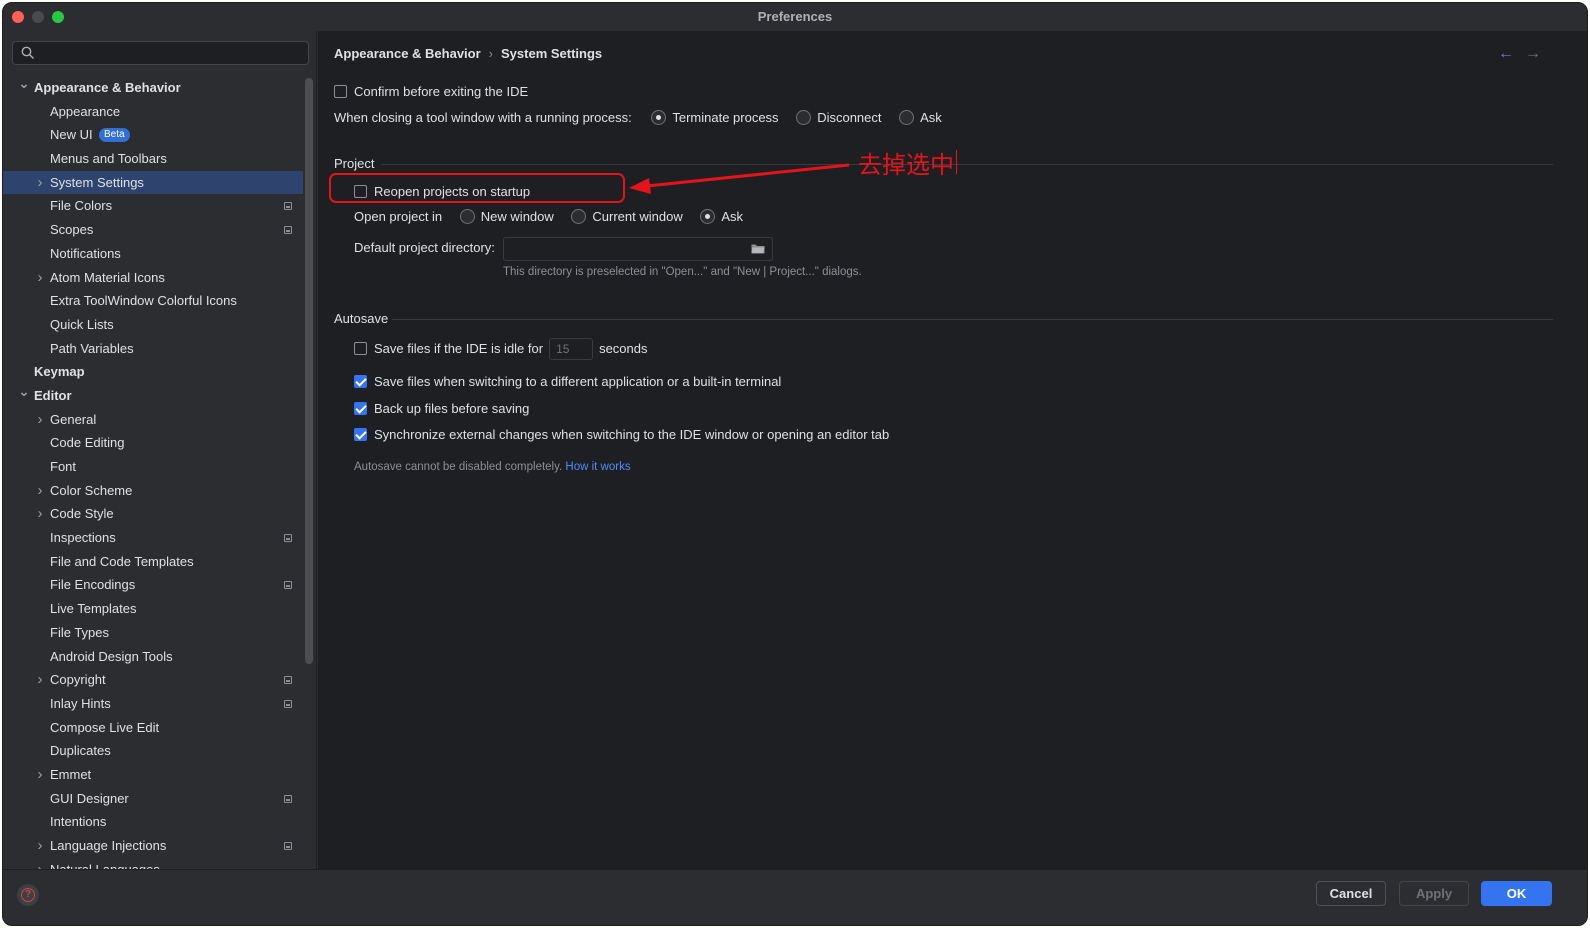  Describe the element at coordinates (93, 585) in the screenshot. I see `sidebar-item-label: File Encodings` at that location.